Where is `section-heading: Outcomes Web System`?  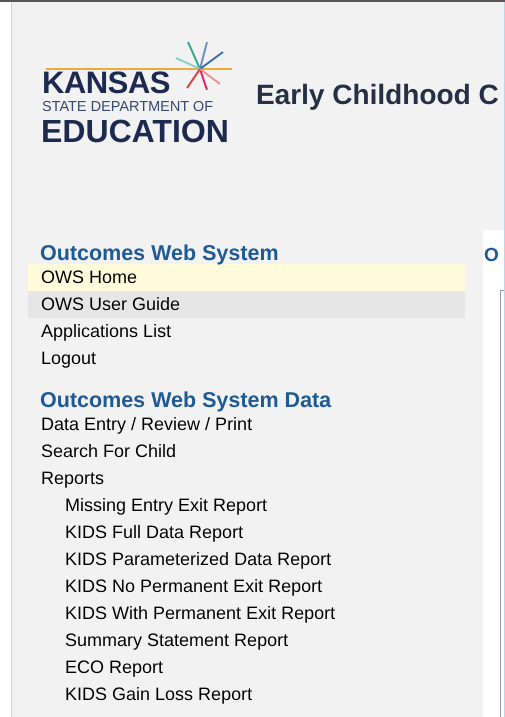 section-heading: Outcomes Web System is located at coordinates (159, 253).